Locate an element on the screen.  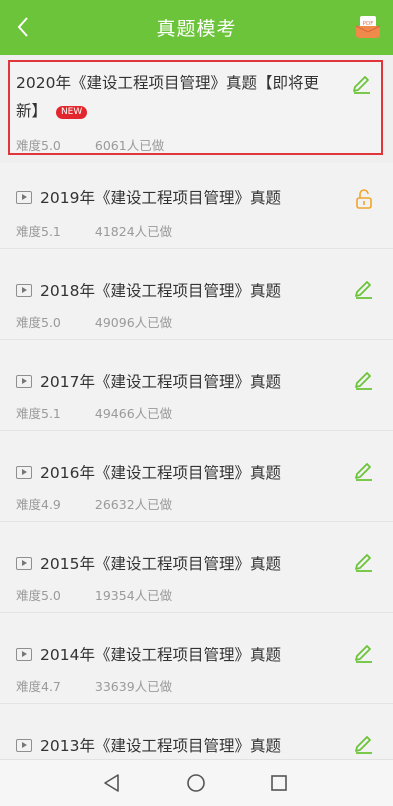
exam-item: 2013年《建设工程项目管理》真题 is located at coordinates (196, 732).